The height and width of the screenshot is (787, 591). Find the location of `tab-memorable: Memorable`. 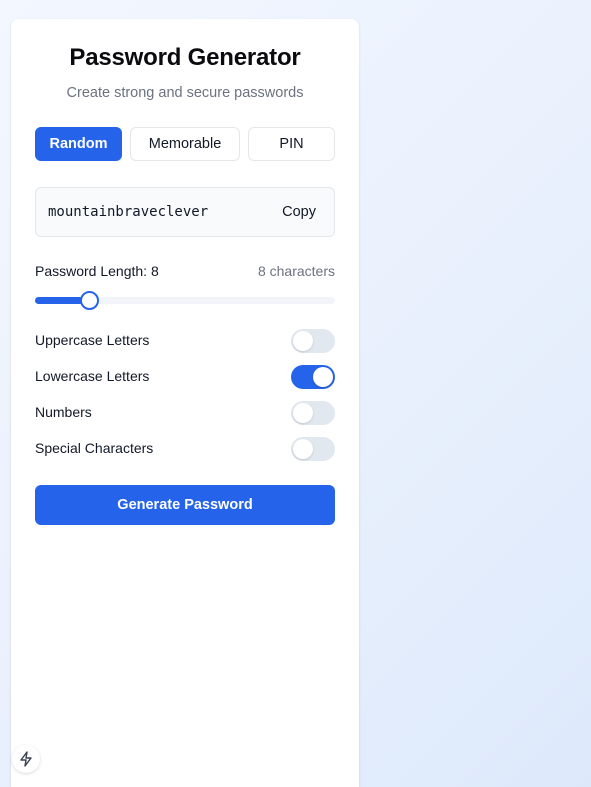

tab-memorable: Memorable is located at coordinates (185, 144).